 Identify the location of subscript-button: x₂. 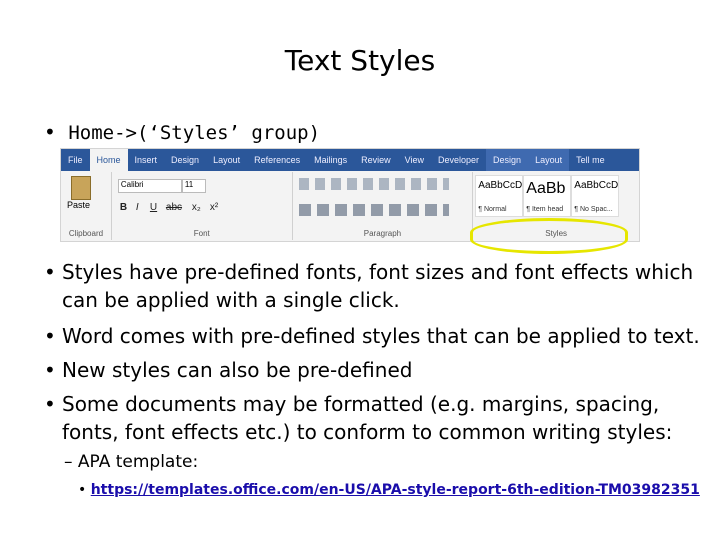
(196, 207).